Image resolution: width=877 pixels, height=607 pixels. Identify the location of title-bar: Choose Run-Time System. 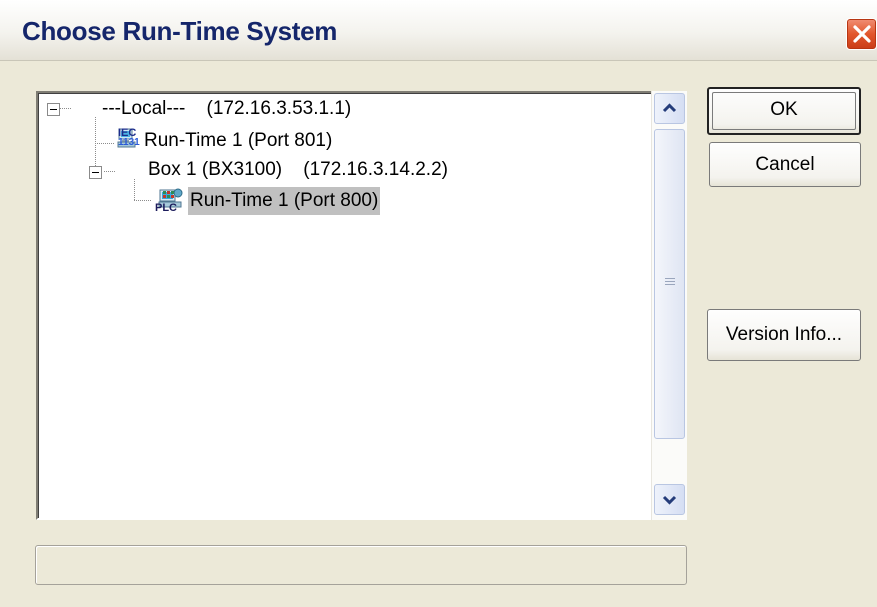
(438, 30).